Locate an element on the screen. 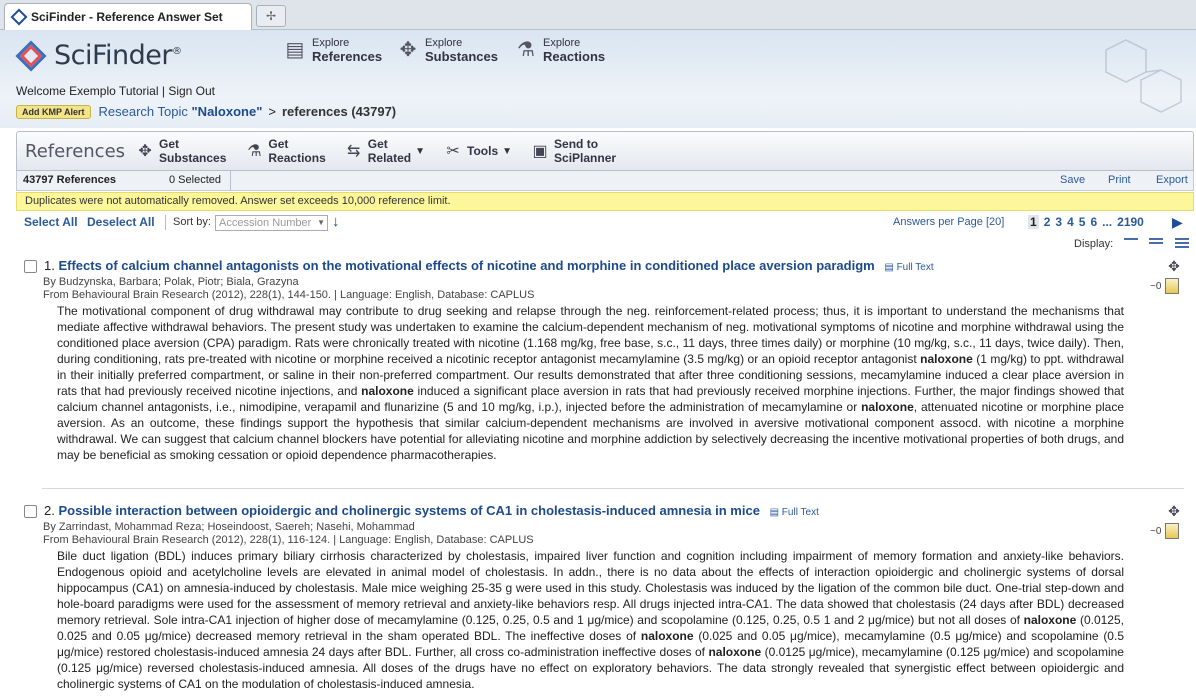  logo-text: SciFinder is located at coordinates (113, 55).